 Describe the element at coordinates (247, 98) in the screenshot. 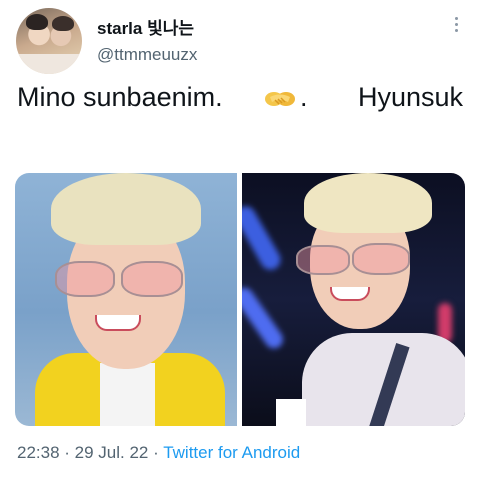

I see `tweet-text: Mino sunbaenim. . Hyunsuk` at that location.